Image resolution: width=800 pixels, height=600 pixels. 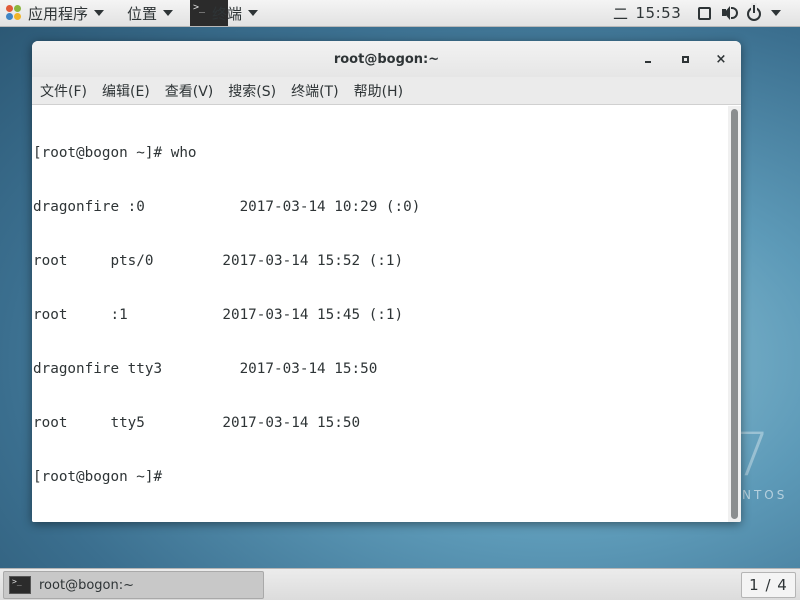 What do you see at coordinates (227, 207) in the screenshot?
I see `terminal-line: dragonfire :0 2017-03-14 10:29 (:0)` at bounding box center [227, 207].